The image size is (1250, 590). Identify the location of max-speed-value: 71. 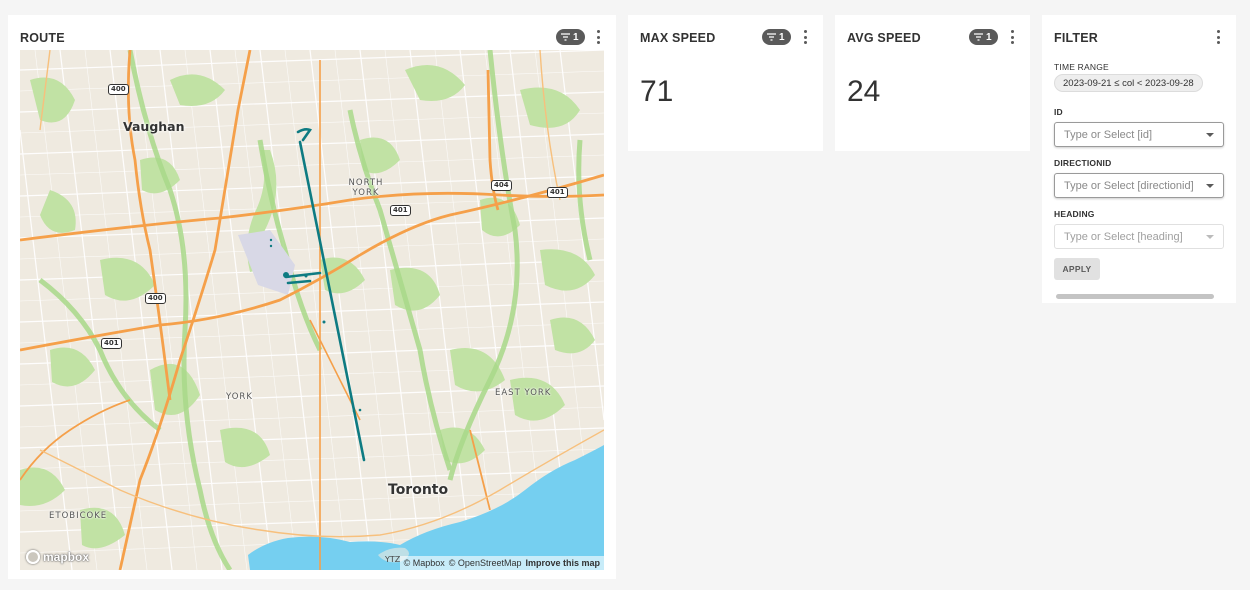
(657, 91).